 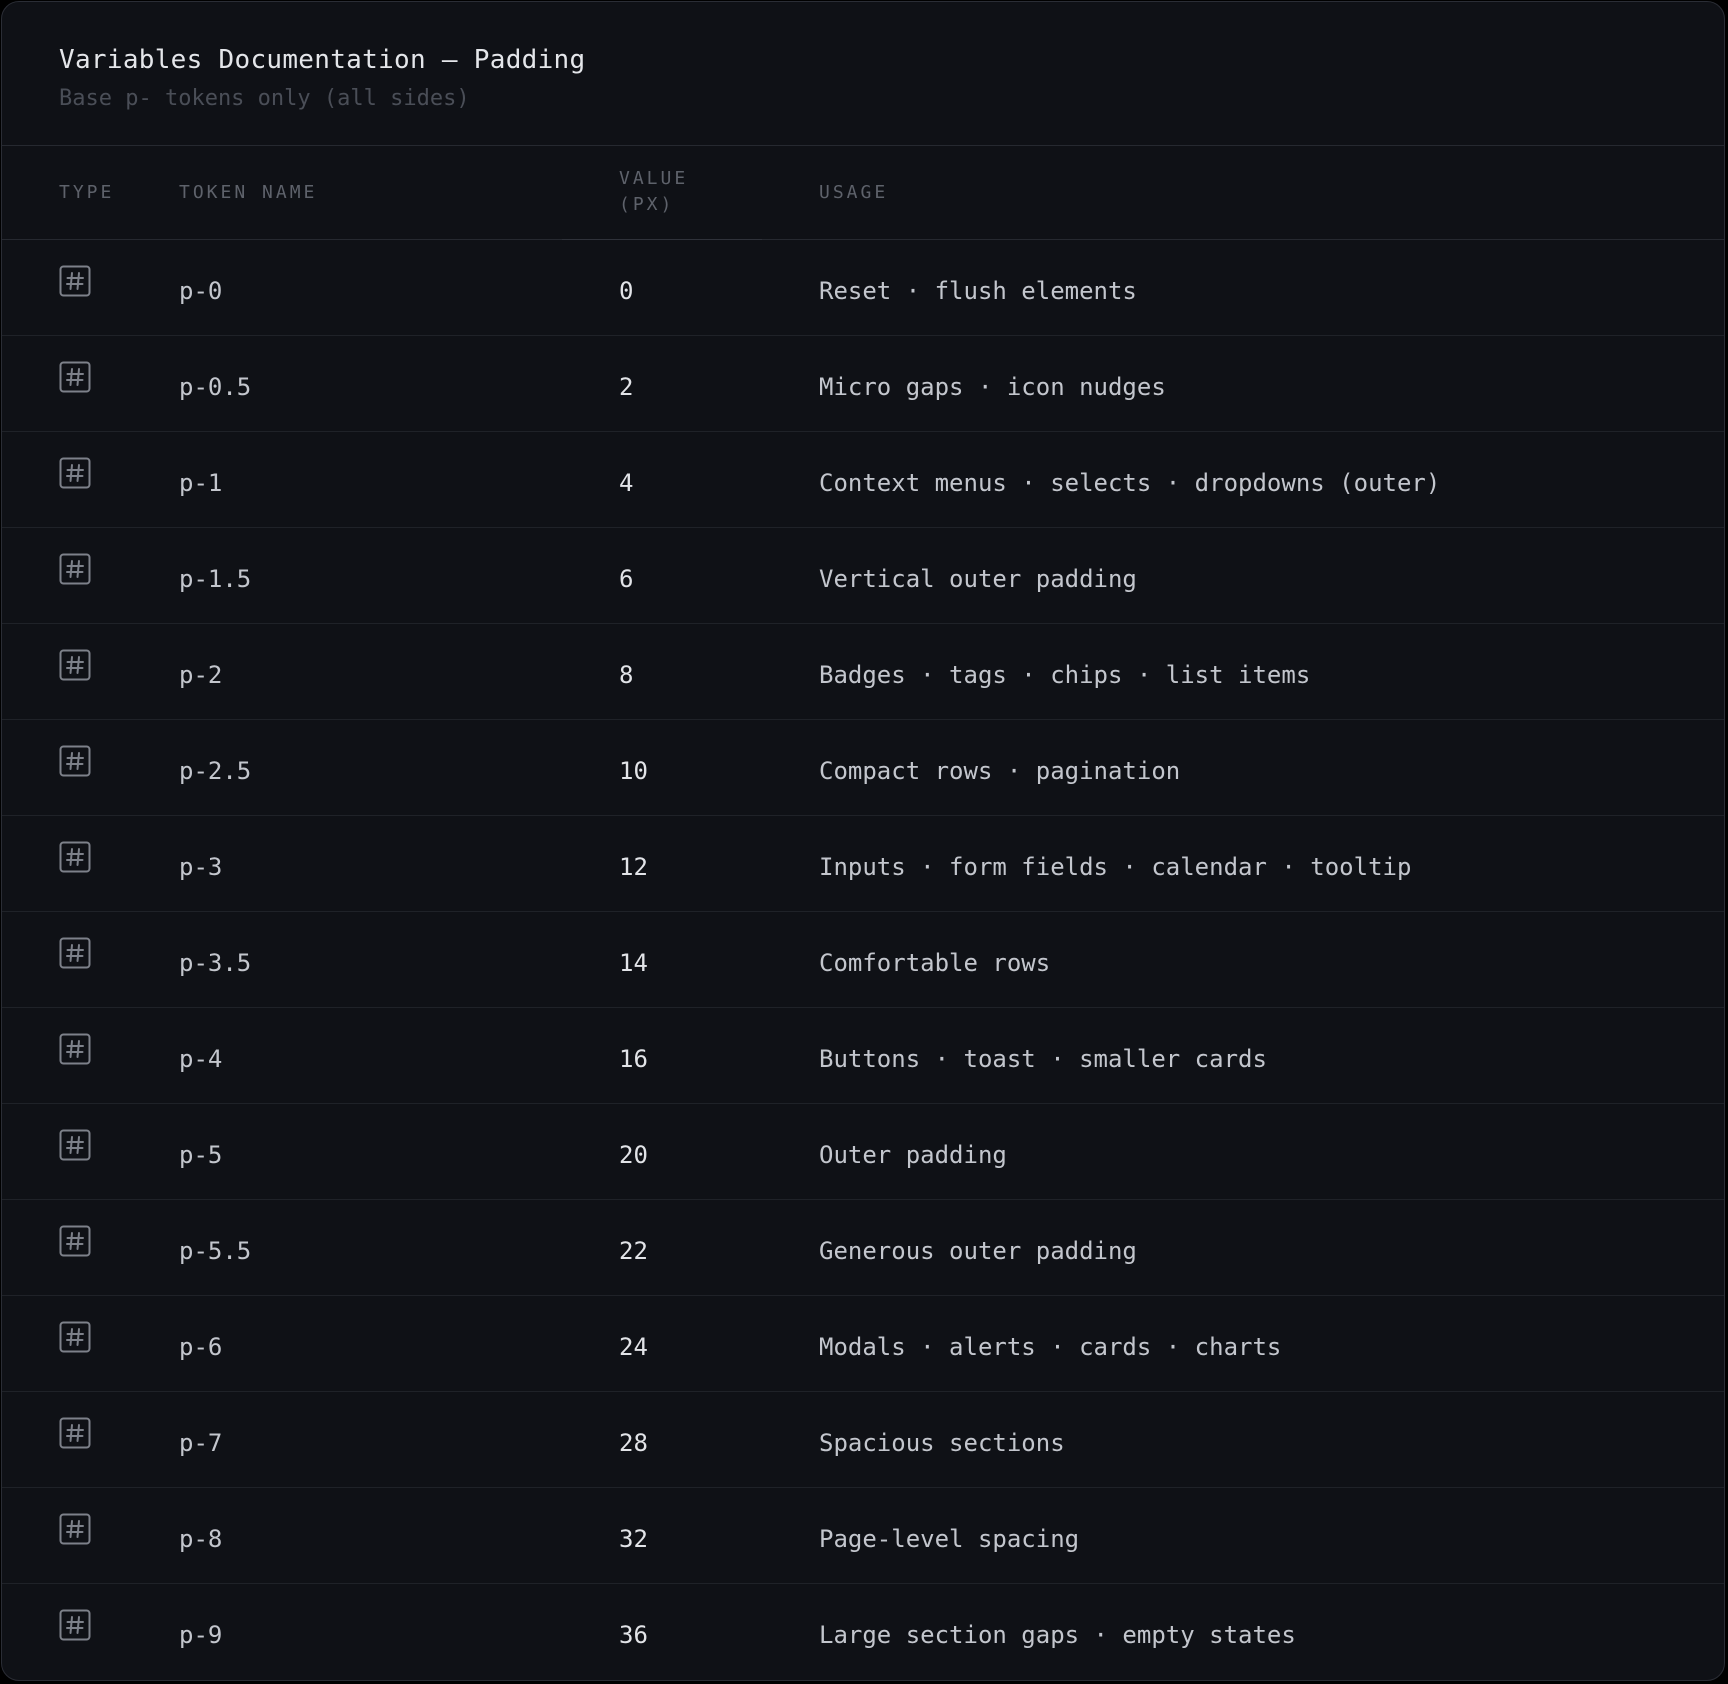 What do you see at coordinates (626, 675) in the screenshot?
I see `token-value: 8` at bounding box center [626, 675].